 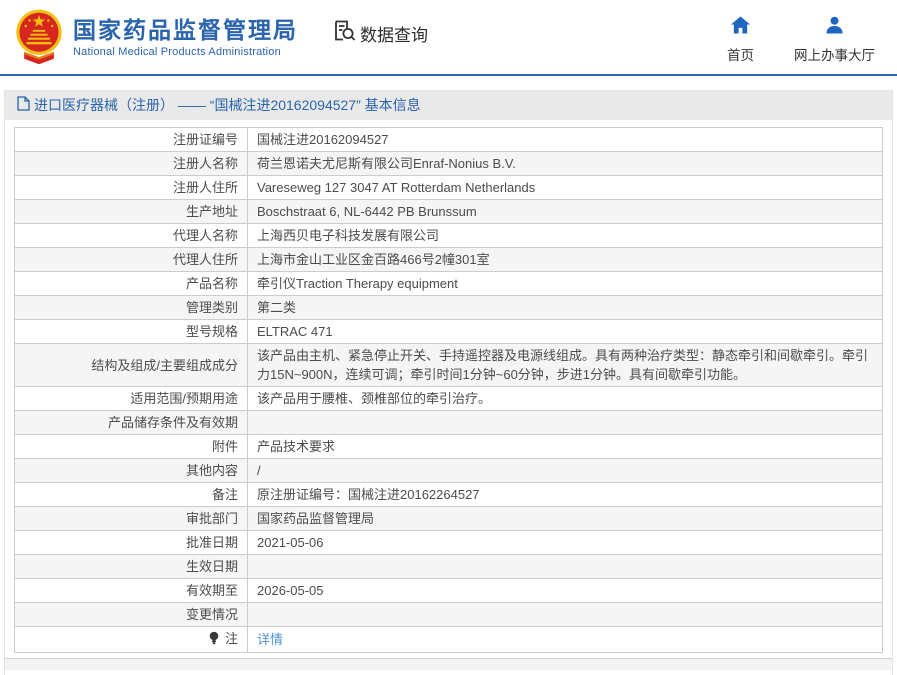 I want to click on row-label-cell: 注, so click(x=131, y=639).